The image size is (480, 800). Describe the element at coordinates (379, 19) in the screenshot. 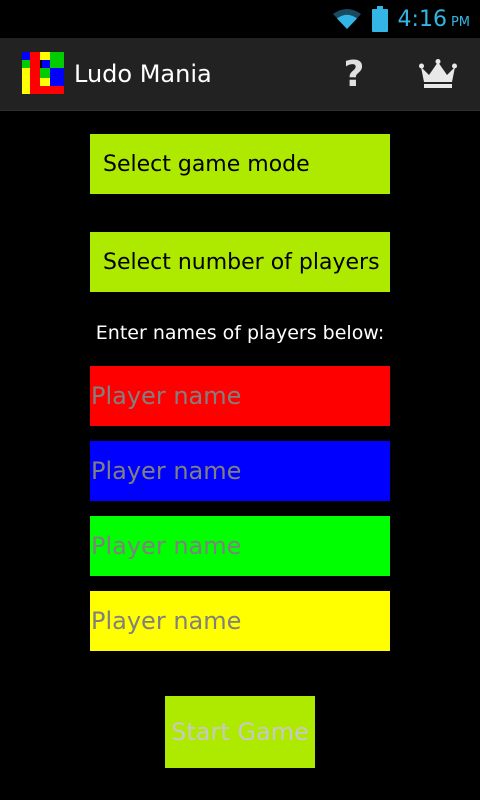

I see `battery-icon` at that location.